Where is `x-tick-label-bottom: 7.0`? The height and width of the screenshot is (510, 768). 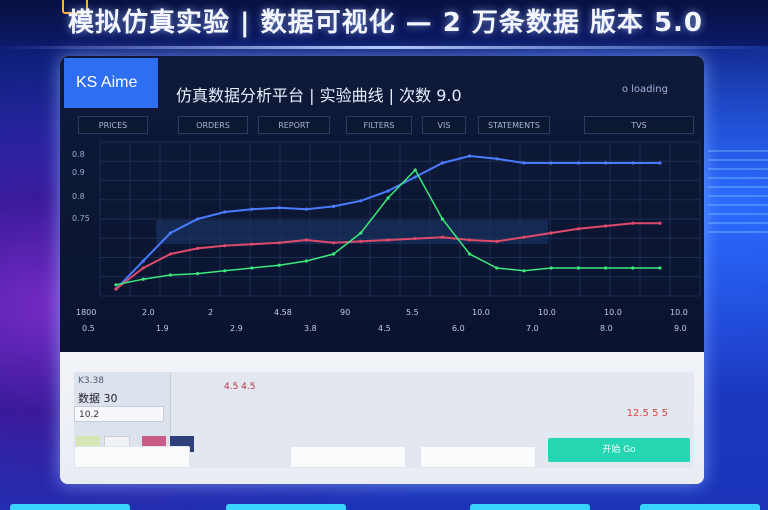 x-tick-label-bottom: 7.0 is located at coordinates (532, 328).